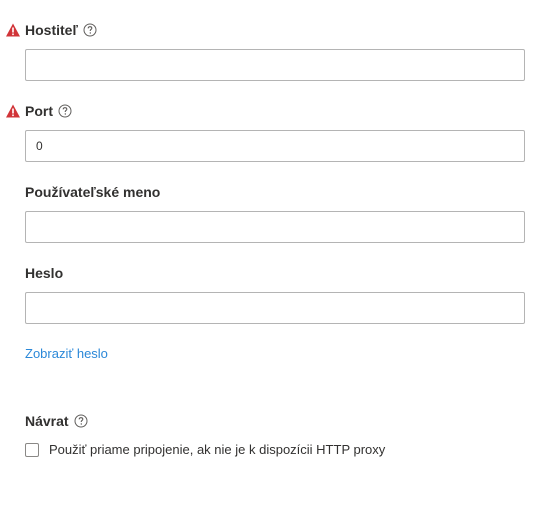  I want to click on username-label: Používateľské meno, so click(93, 192).